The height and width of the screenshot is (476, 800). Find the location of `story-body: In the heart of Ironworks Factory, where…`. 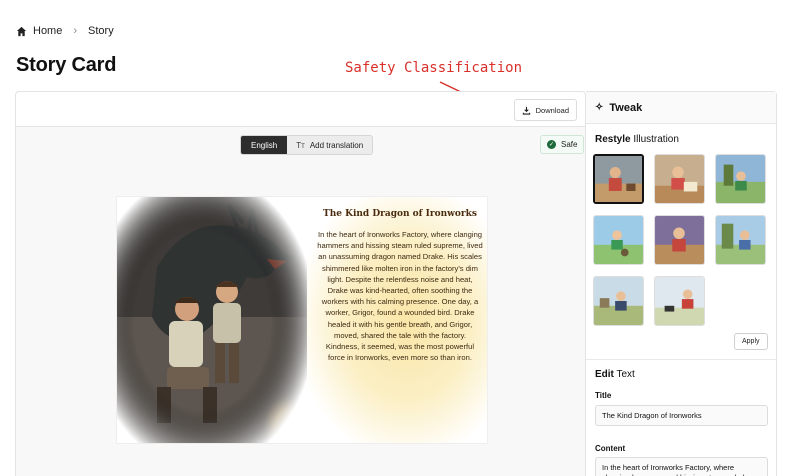

story-body: In the heart of Ironworks Factory, where… is located at coordinates (400, 296).